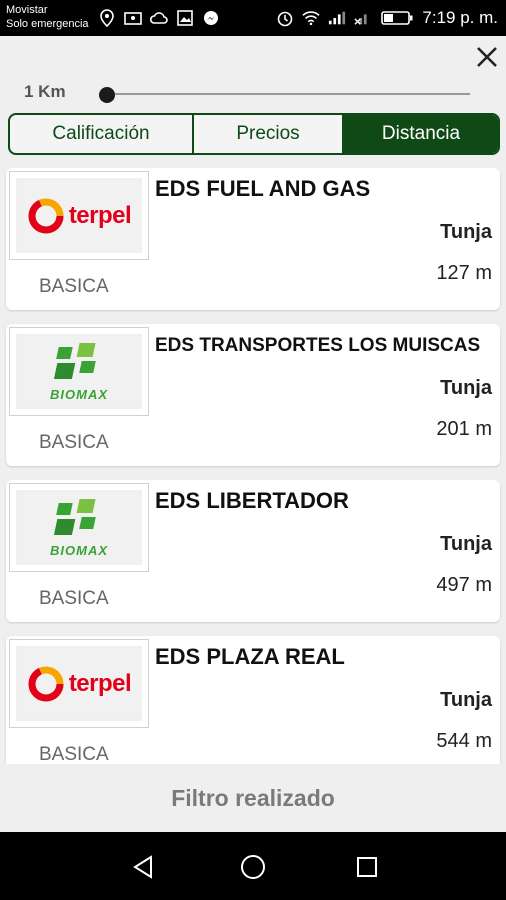 The height and width of the screenshot is (900, 506). Describe the element at coordinates (464, 429) in the screenshot. I see `station-distance: 201 m` at that location.